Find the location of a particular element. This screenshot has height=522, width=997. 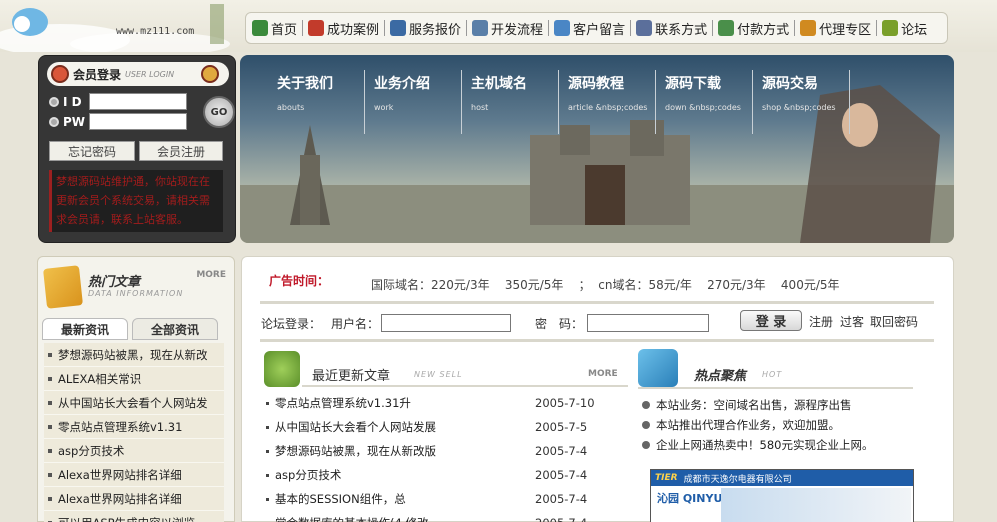

list-item-label: 梦想源码站被黑，现在从新改 is located at coordinates (133, 354).